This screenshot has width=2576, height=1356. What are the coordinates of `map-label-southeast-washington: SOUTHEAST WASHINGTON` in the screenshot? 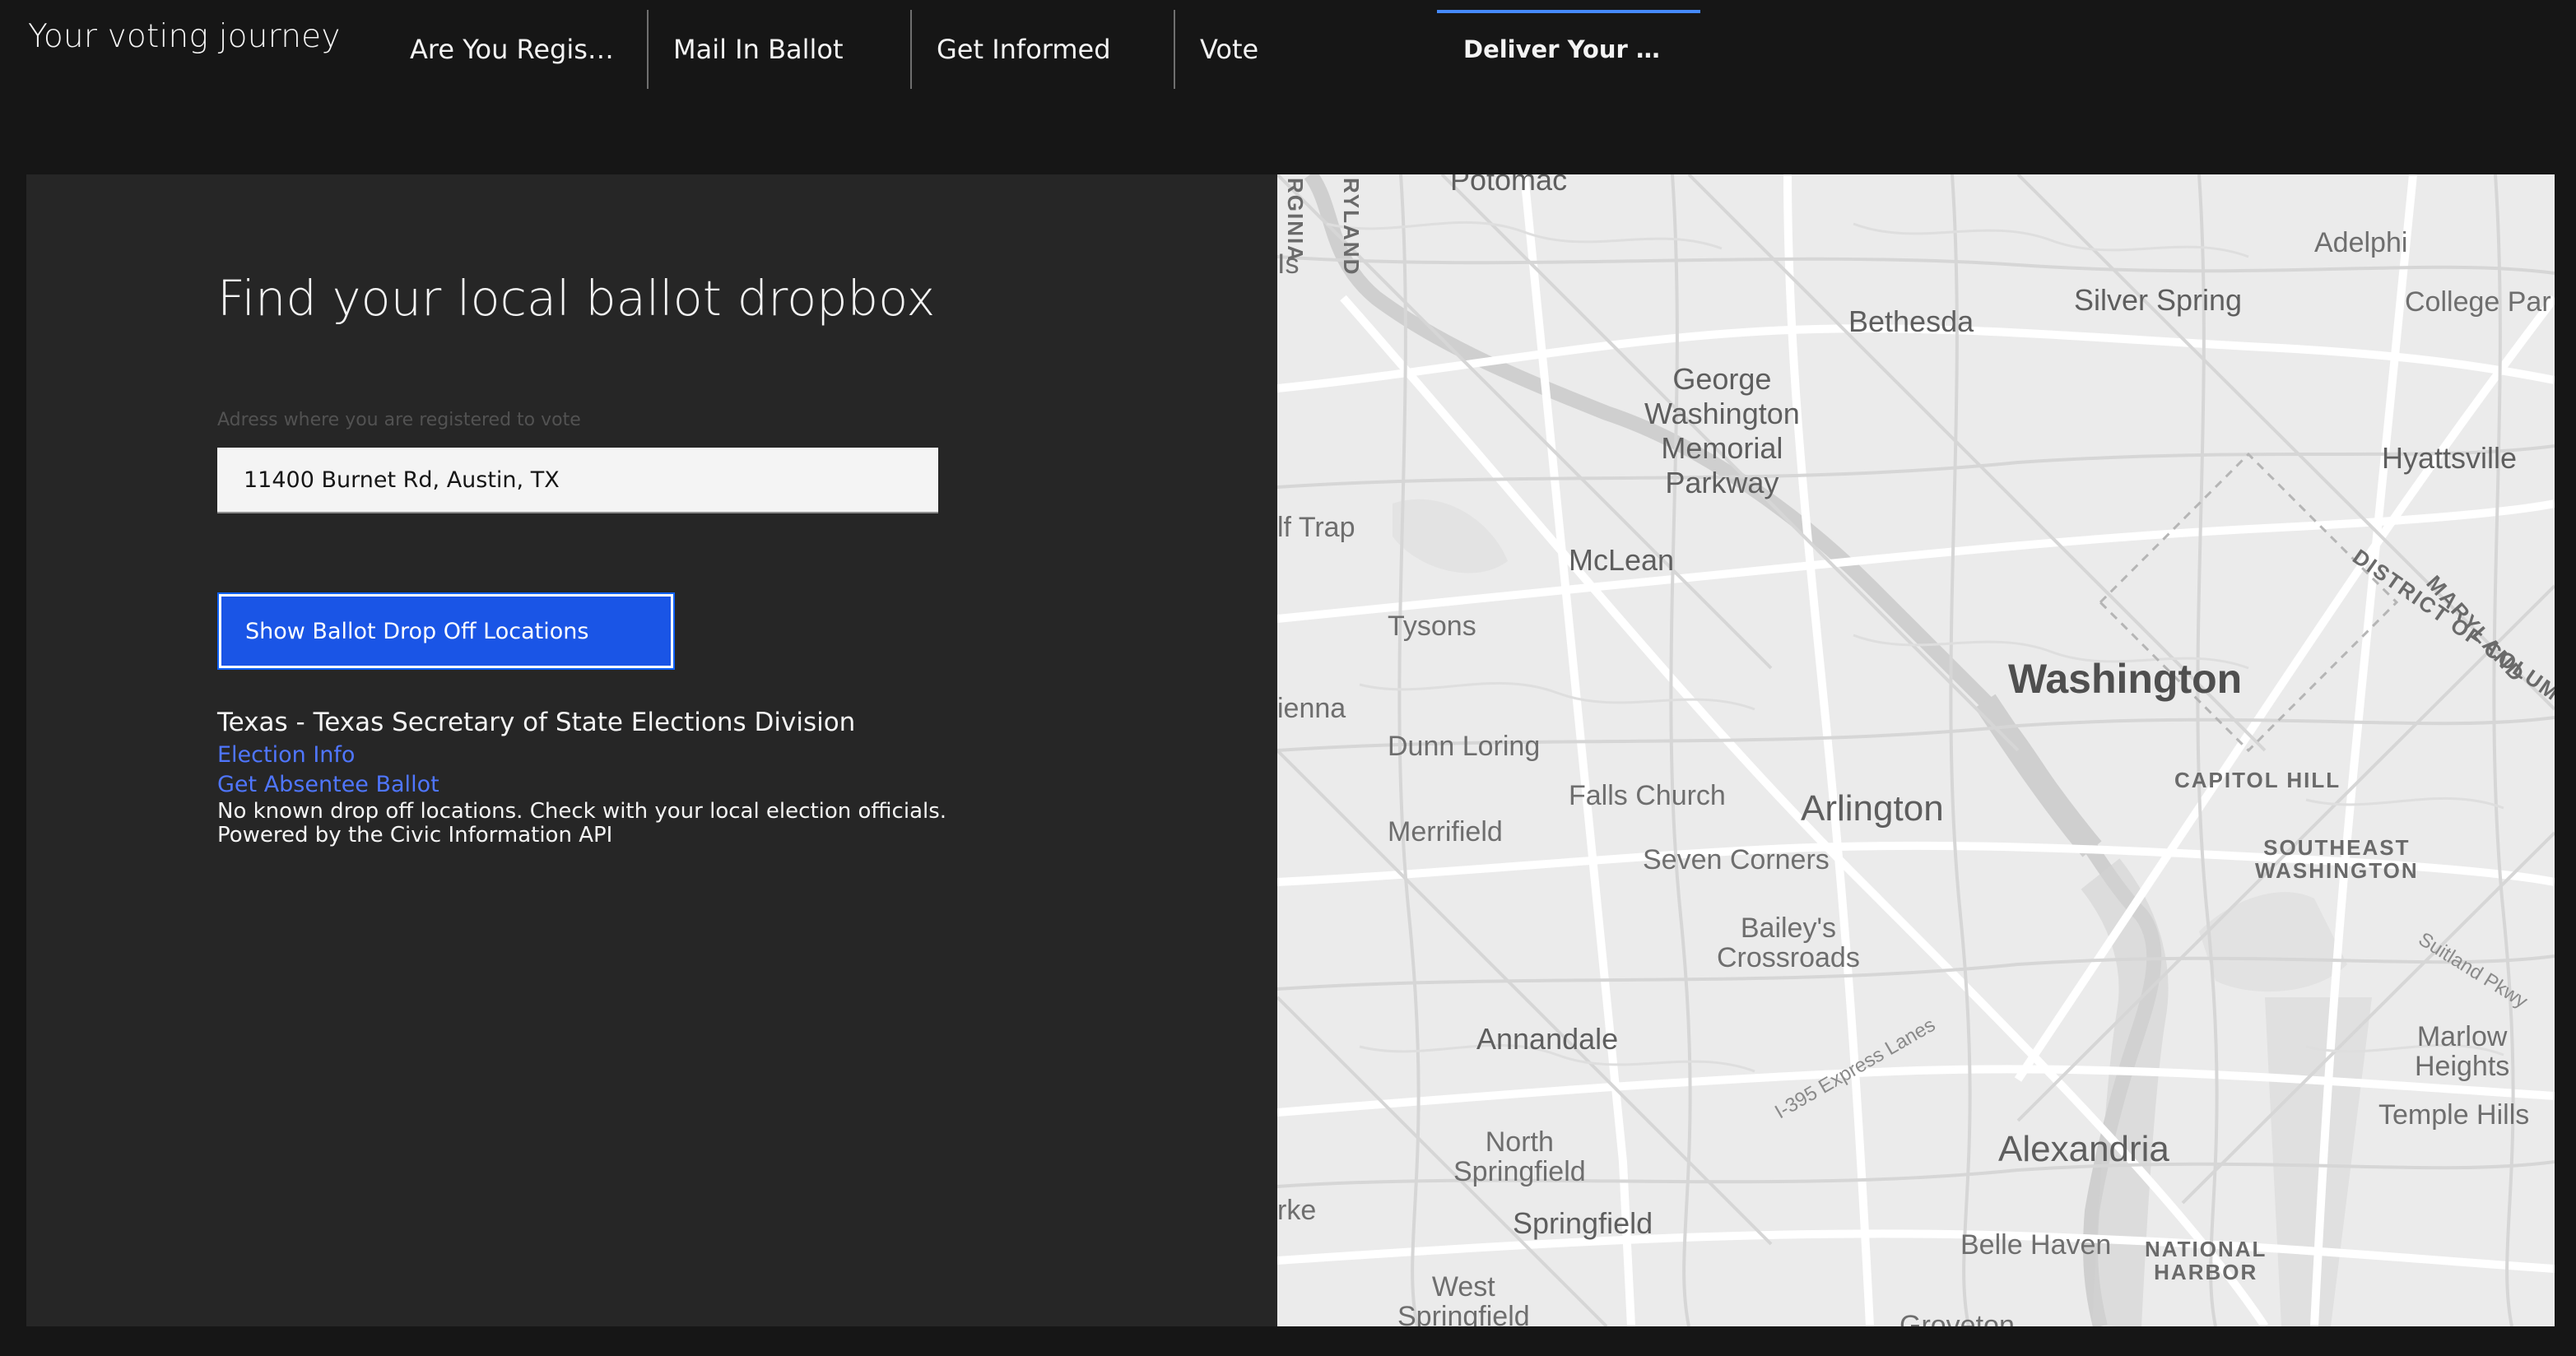 It's located at (2337, 859).